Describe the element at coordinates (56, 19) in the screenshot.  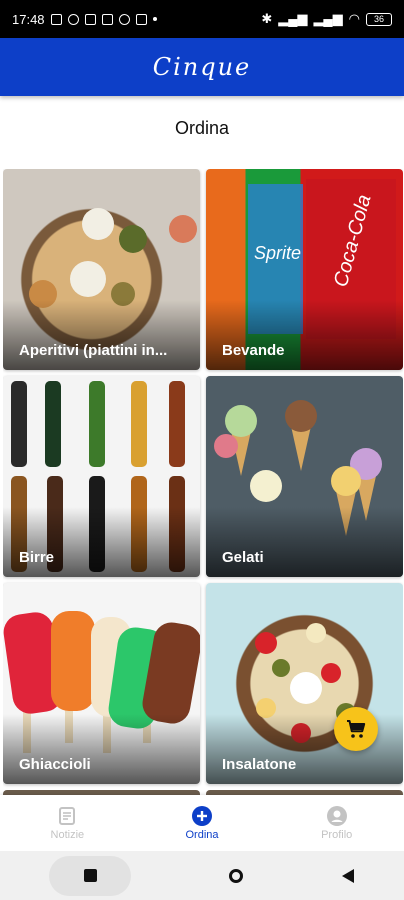
I see `mute-icon` at that location.